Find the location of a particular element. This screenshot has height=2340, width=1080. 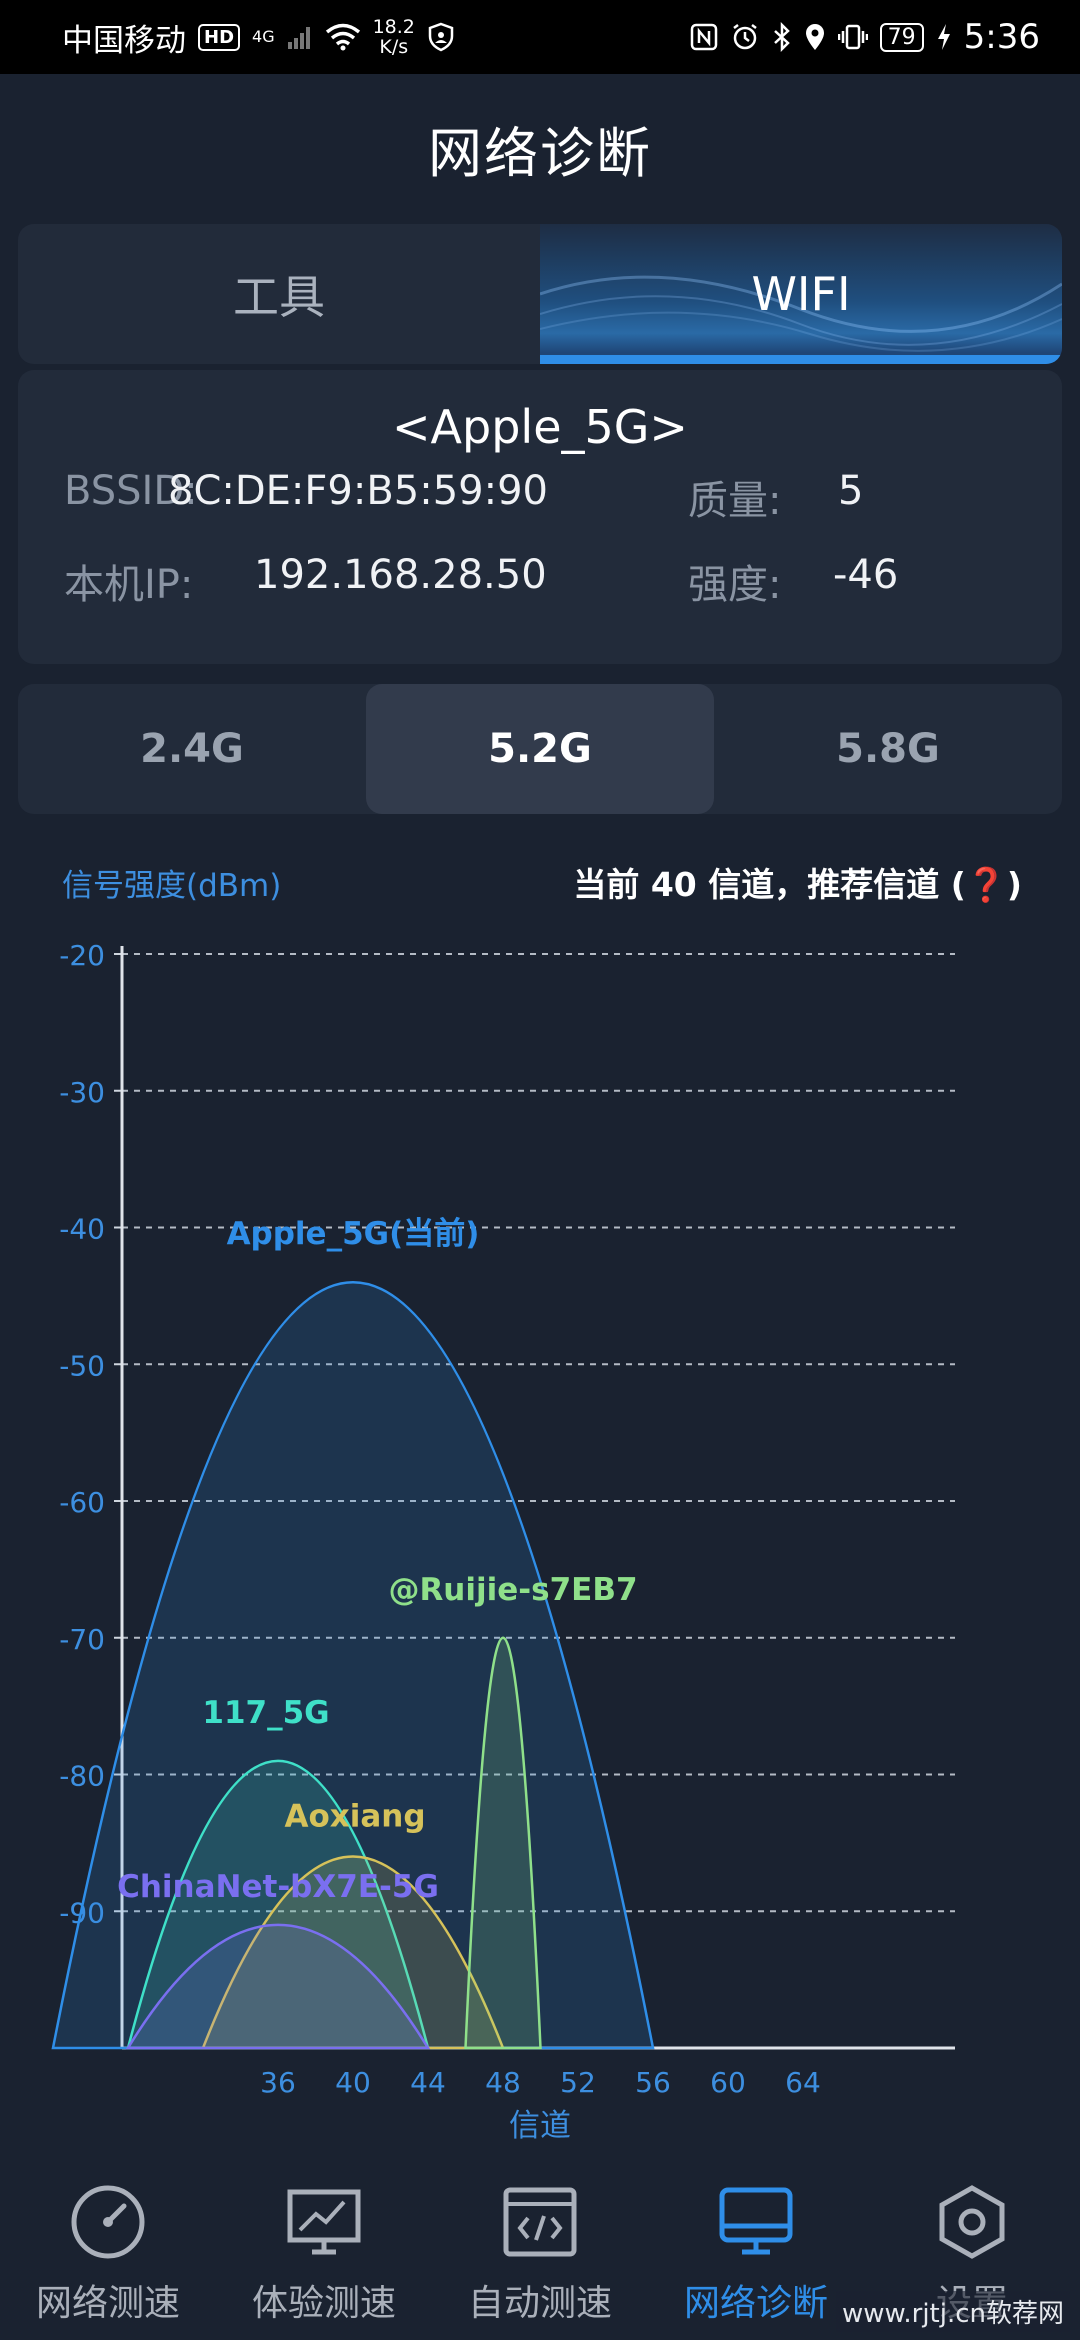

x-tick-label: 36 is located at coordinates (278, 2082).